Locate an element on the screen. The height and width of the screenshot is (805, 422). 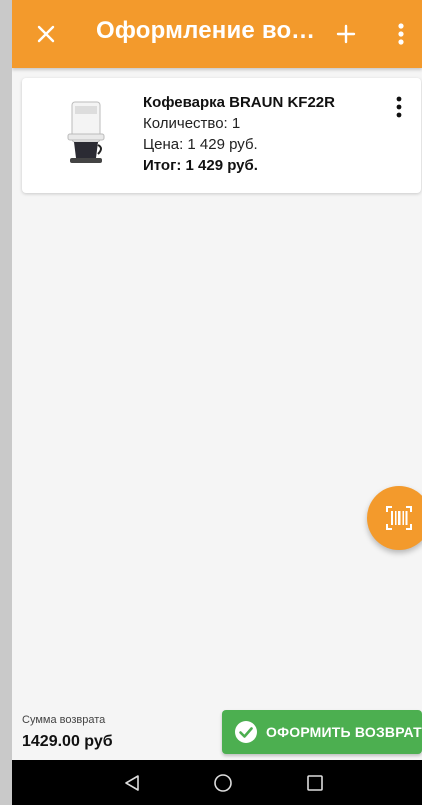
overflow-menu-button is located at coordinates (401, 34).